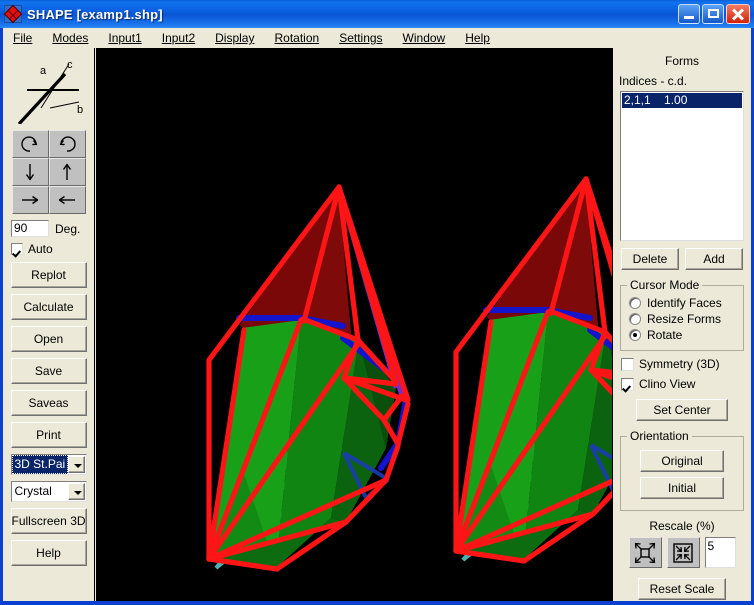 Image resolution: width=754 pixels, height=605 pixels. Describe the element at coordinates (68, 228) in the screenshot. I see `degrees-label: Deg.` at that location.